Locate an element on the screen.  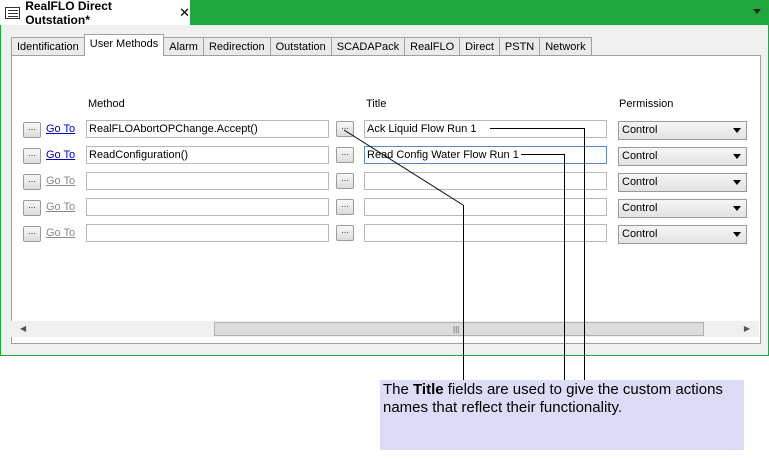
tab-identification: Identification is located at coordinates (48, 46).